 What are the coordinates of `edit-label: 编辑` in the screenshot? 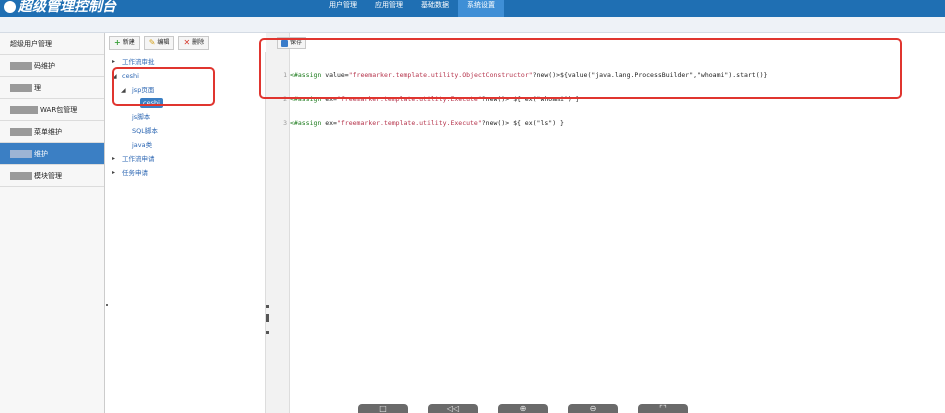 It's located at (163, 42).